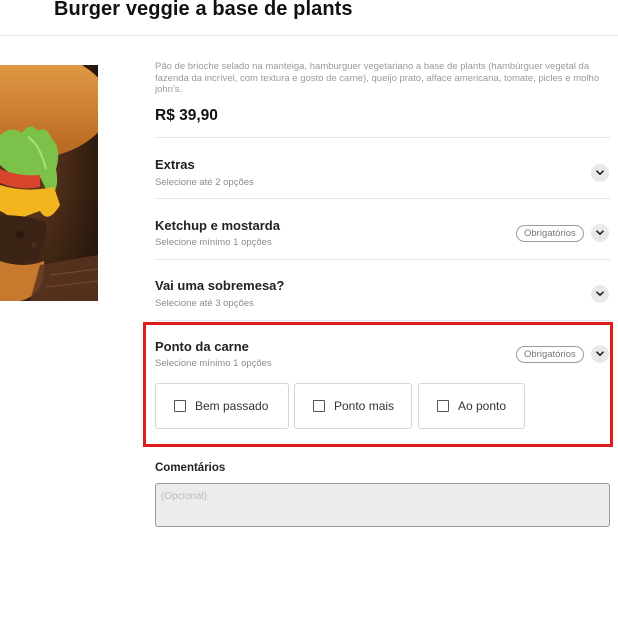  What do you see at coordinates (217, 225) in the screenshot?
I see `section-title-ketchup: Ketchup e mostarda` at bounding box center [217, 225].